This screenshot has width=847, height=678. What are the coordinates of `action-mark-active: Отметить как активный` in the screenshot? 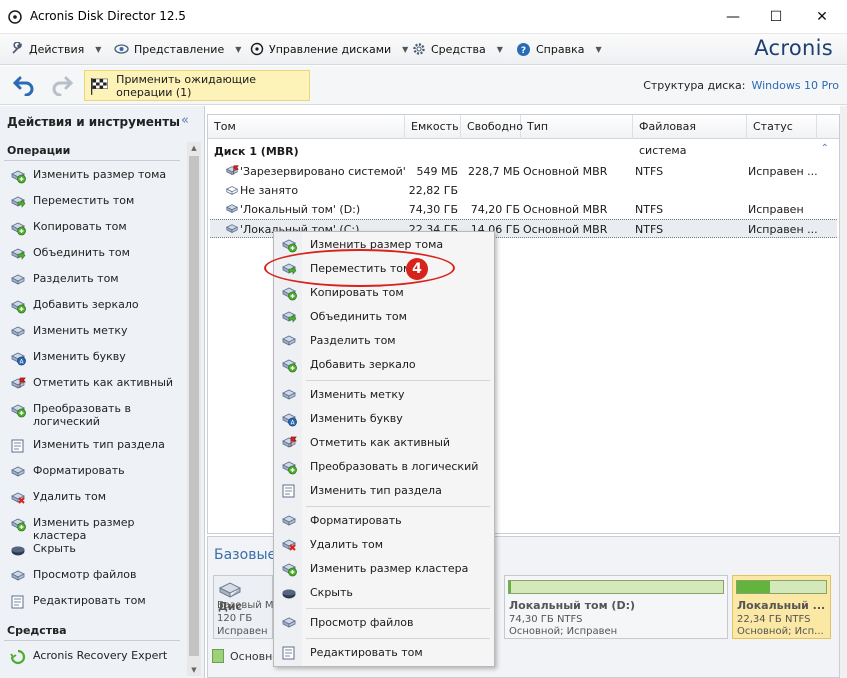 It's located at (95, 384).